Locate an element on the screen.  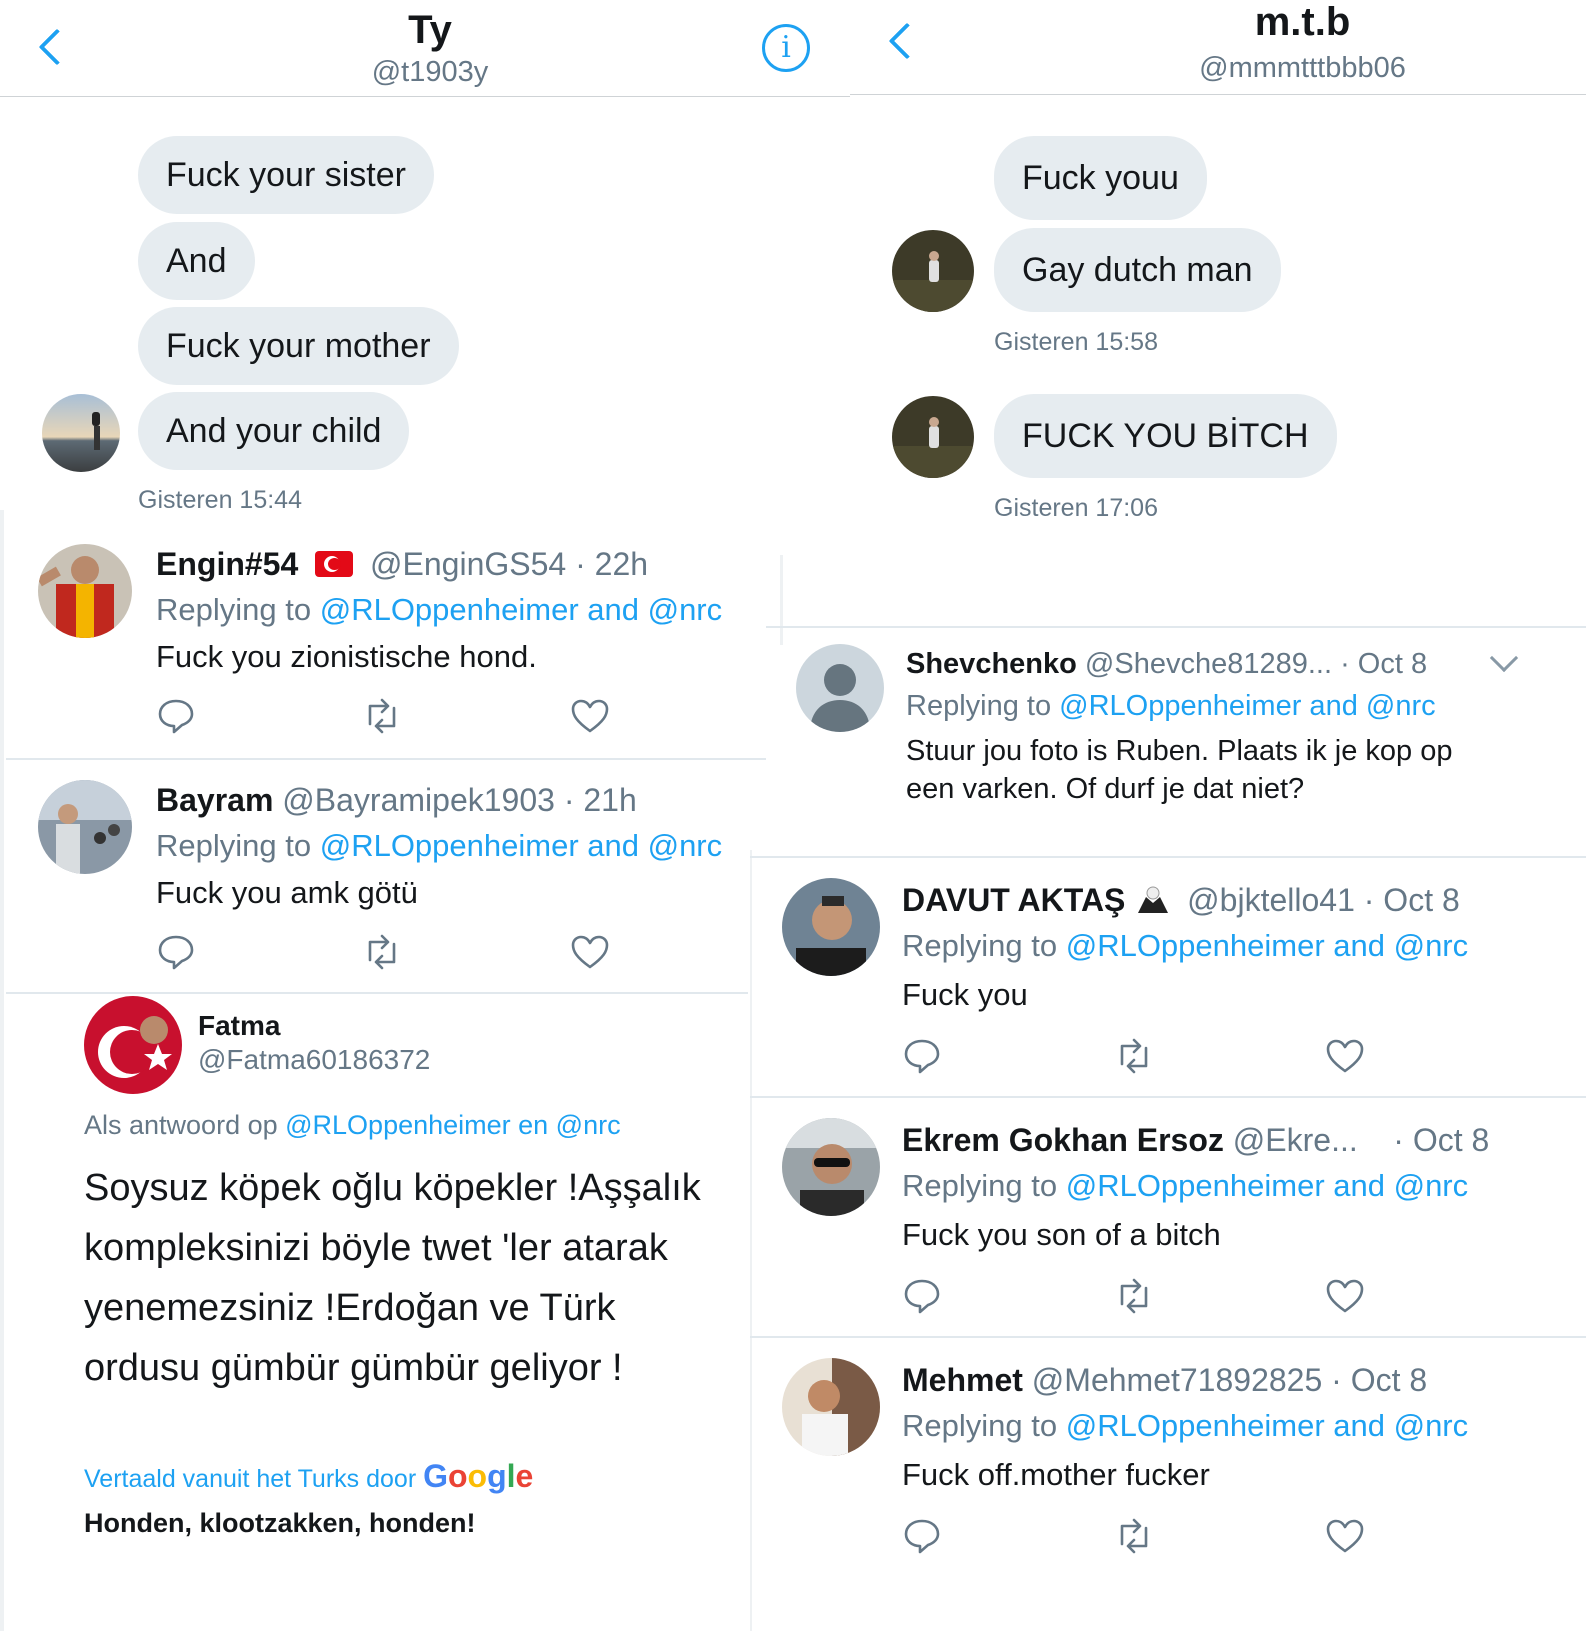
dm-message-bubble: Fuck youu is located at coordinates (1100, 178).